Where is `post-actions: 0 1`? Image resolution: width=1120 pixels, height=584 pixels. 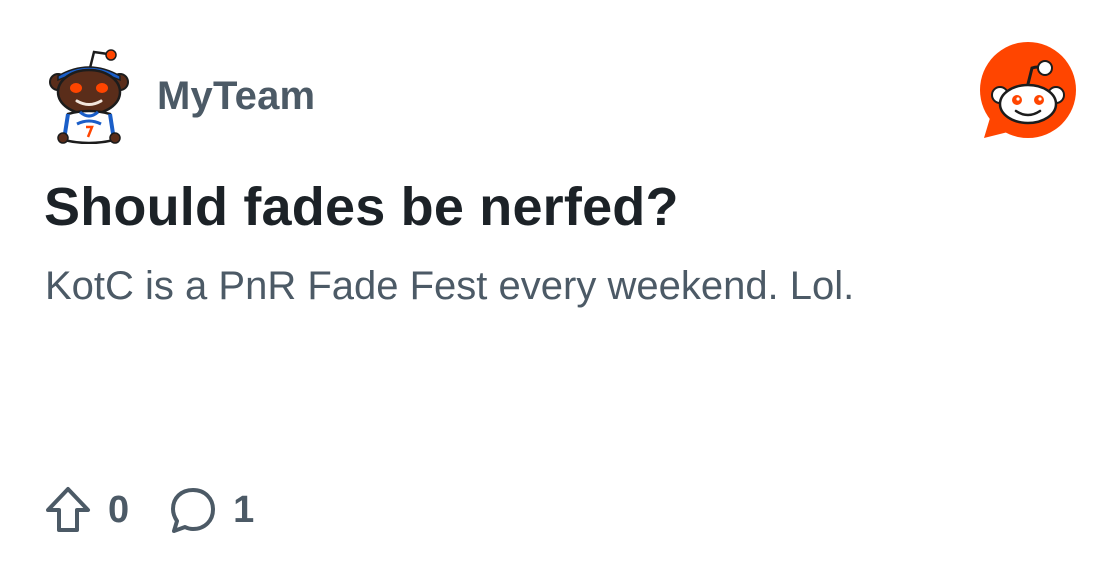
post-actions: 0 1 is located at coordinates (149, 510).